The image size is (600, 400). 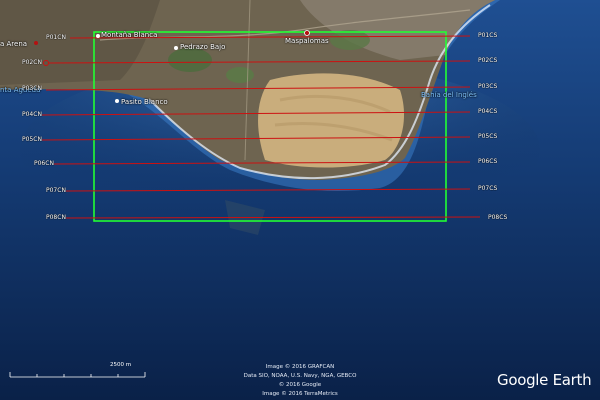 What do you see at coordinates (488, 35) in the screenshot?
I see `transect-label-p01cs: P01CS` at bounding box center [488, 35].